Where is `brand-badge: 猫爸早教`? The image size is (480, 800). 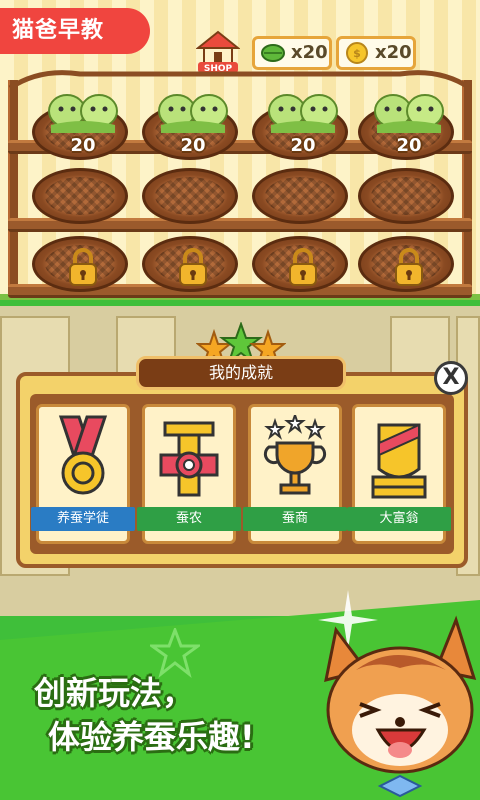 brand-badge: 猫爸早教 is located at coordinates (75, 31).